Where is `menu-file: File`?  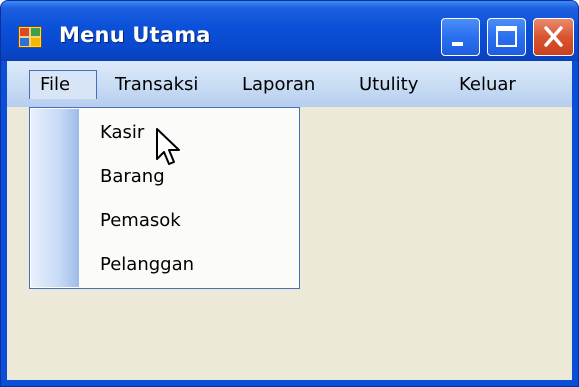 menu-file: File is located at coordinates (63, 84).